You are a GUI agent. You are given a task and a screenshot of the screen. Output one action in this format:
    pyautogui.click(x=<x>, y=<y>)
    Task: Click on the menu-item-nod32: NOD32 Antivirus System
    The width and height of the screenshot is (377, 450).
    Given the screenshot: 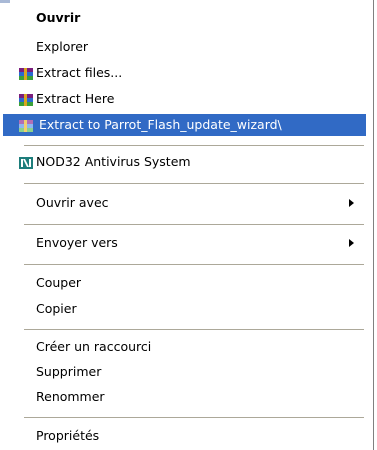 What is the action you would take?
    pyautogui.click(x=183, y=162)
    